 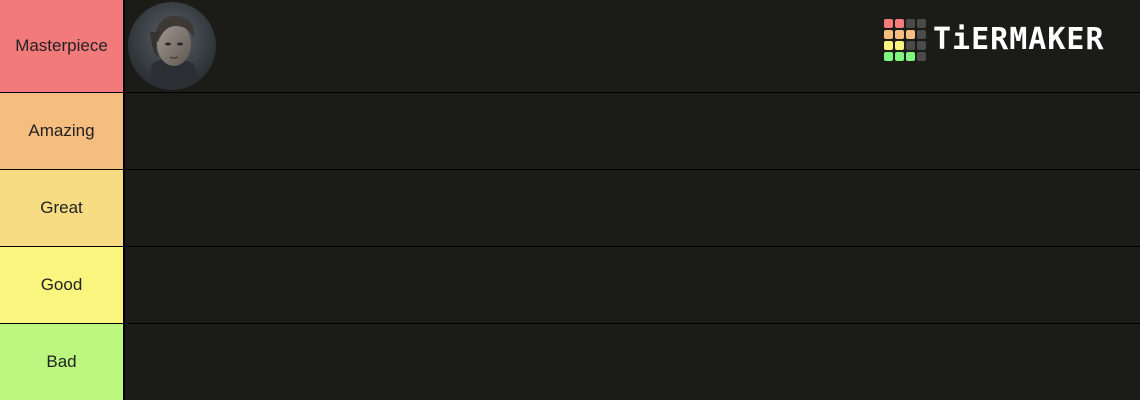 I want to click on tier-label-bad: Bad, so click(x=61, y=362).